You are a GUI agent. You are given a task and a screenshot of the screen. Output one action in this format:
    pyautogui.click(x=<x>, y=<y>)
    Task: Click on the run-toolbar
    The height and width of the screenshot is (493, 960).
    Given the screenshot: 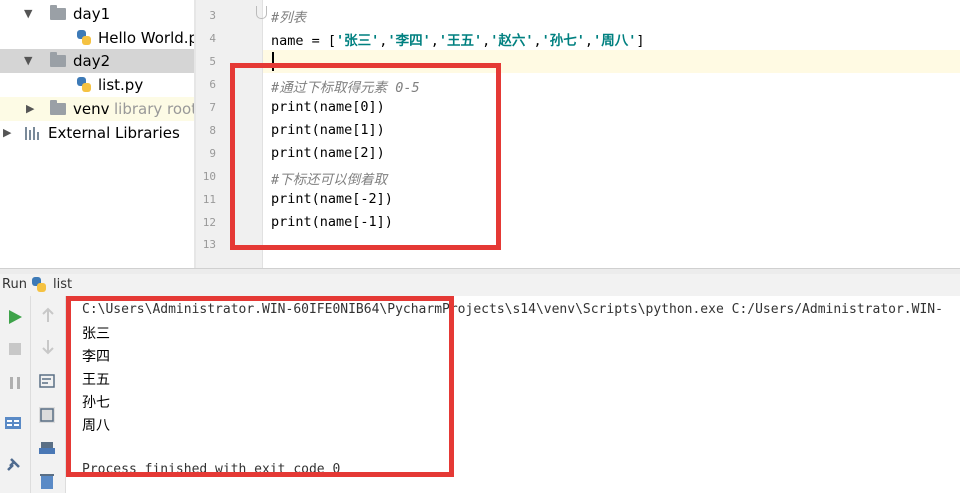 What is the action you would take?
    pyautogui.click(x=15, y=394)
    